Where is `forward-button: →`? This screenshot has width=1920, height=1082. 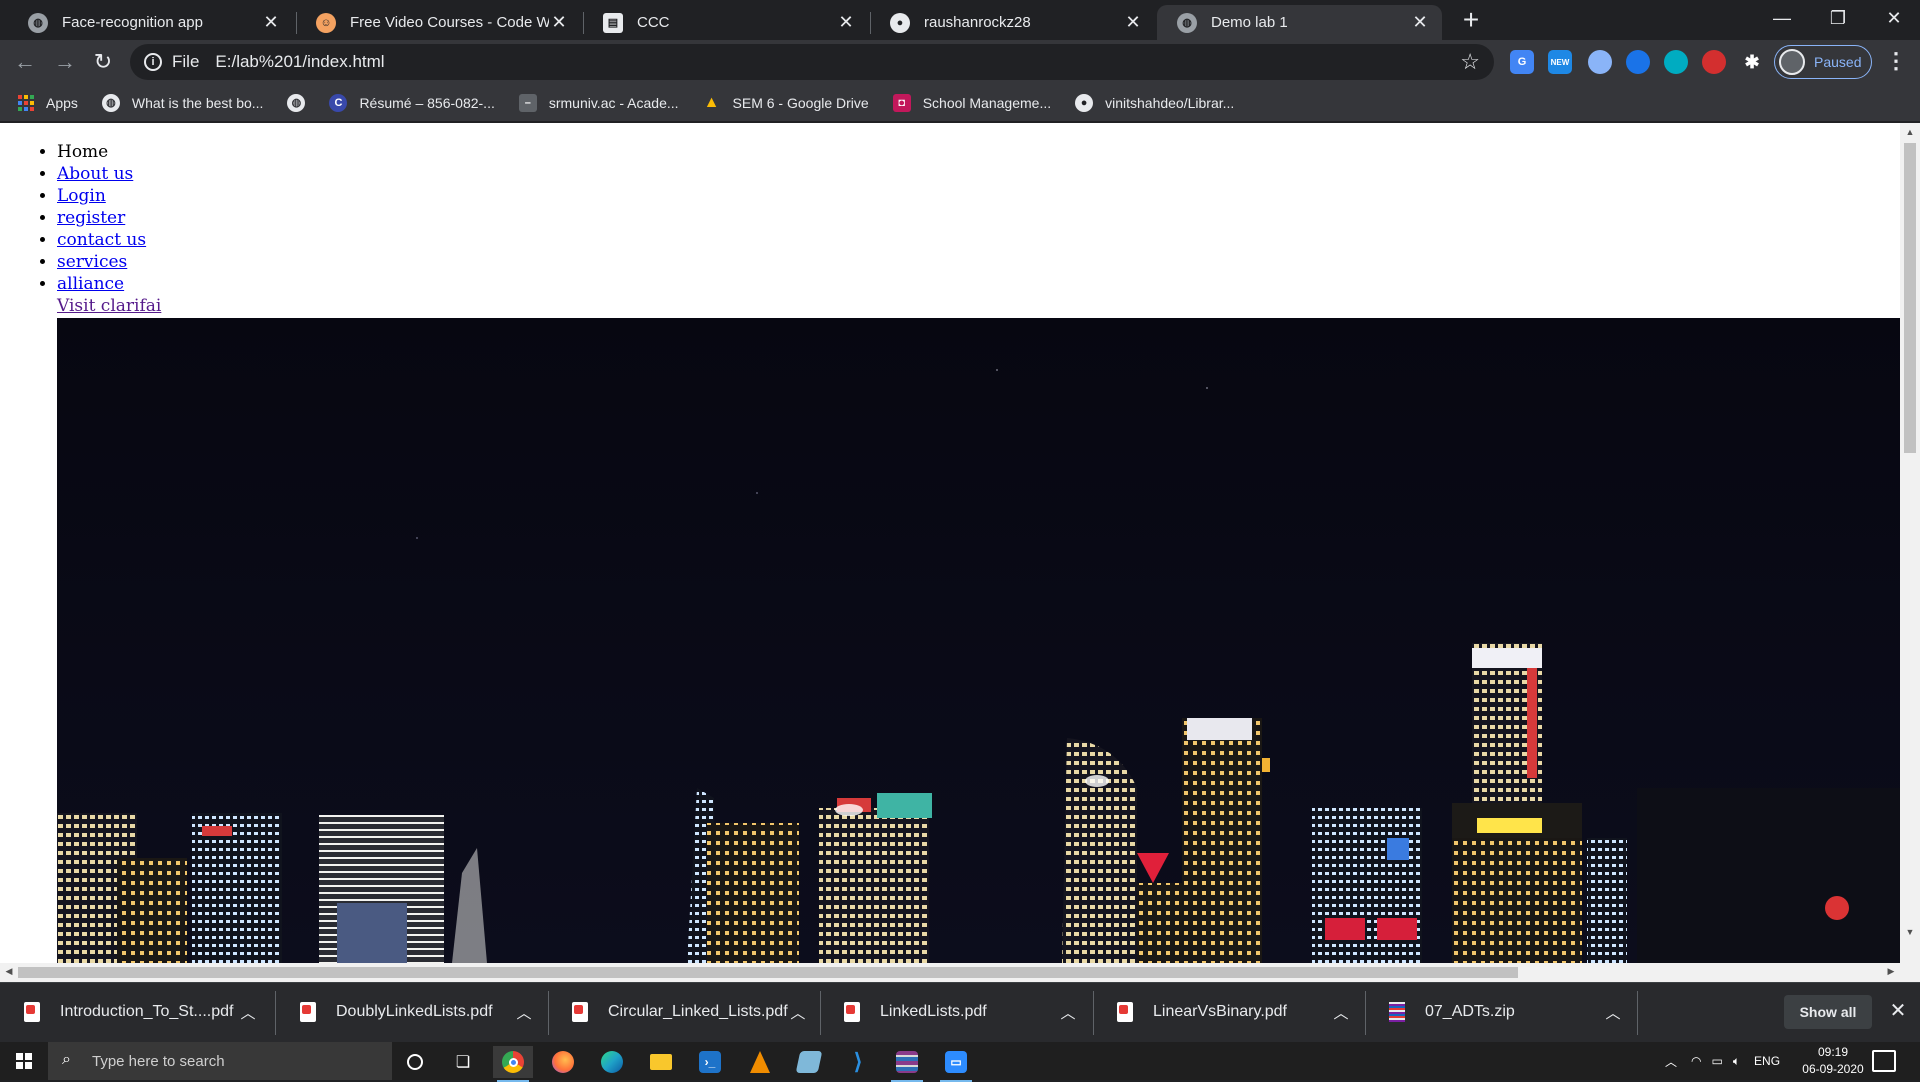 forward-button: → is located at coordinates (65, 63).